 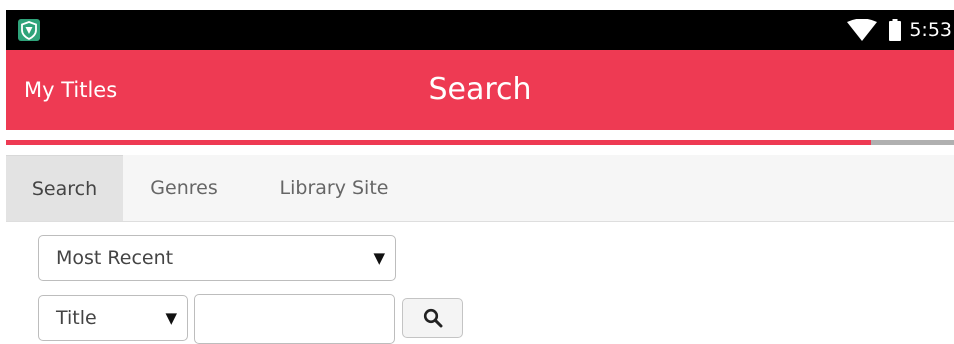 What do you see at coordinates (76, 318) in the screenshot?
I see `search-field-value: Title` at bounding box center [76, 318].